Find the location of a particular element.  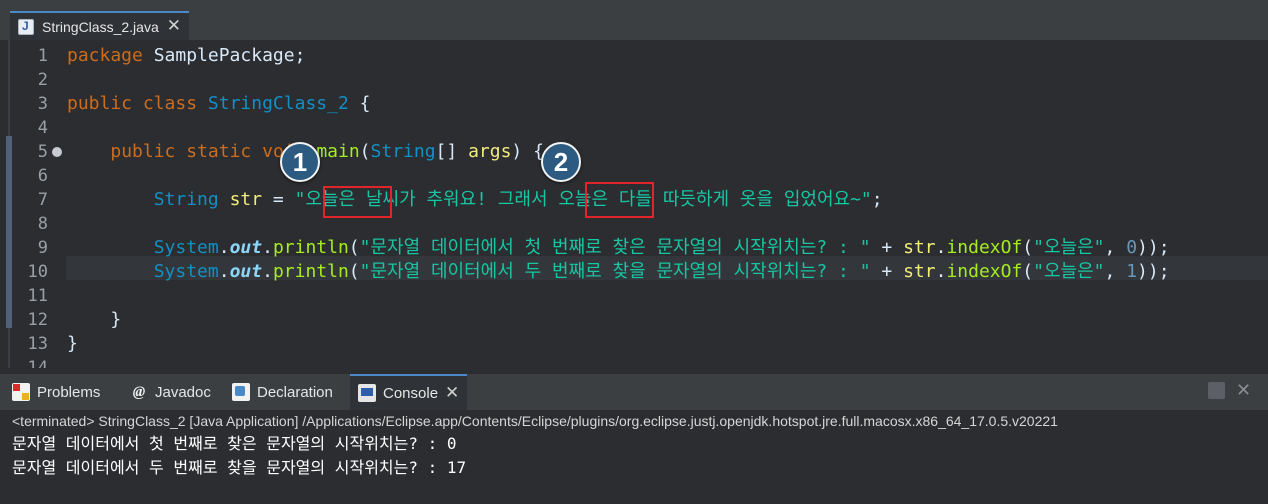

code-line: 2 is located at coordinates (634, 80).